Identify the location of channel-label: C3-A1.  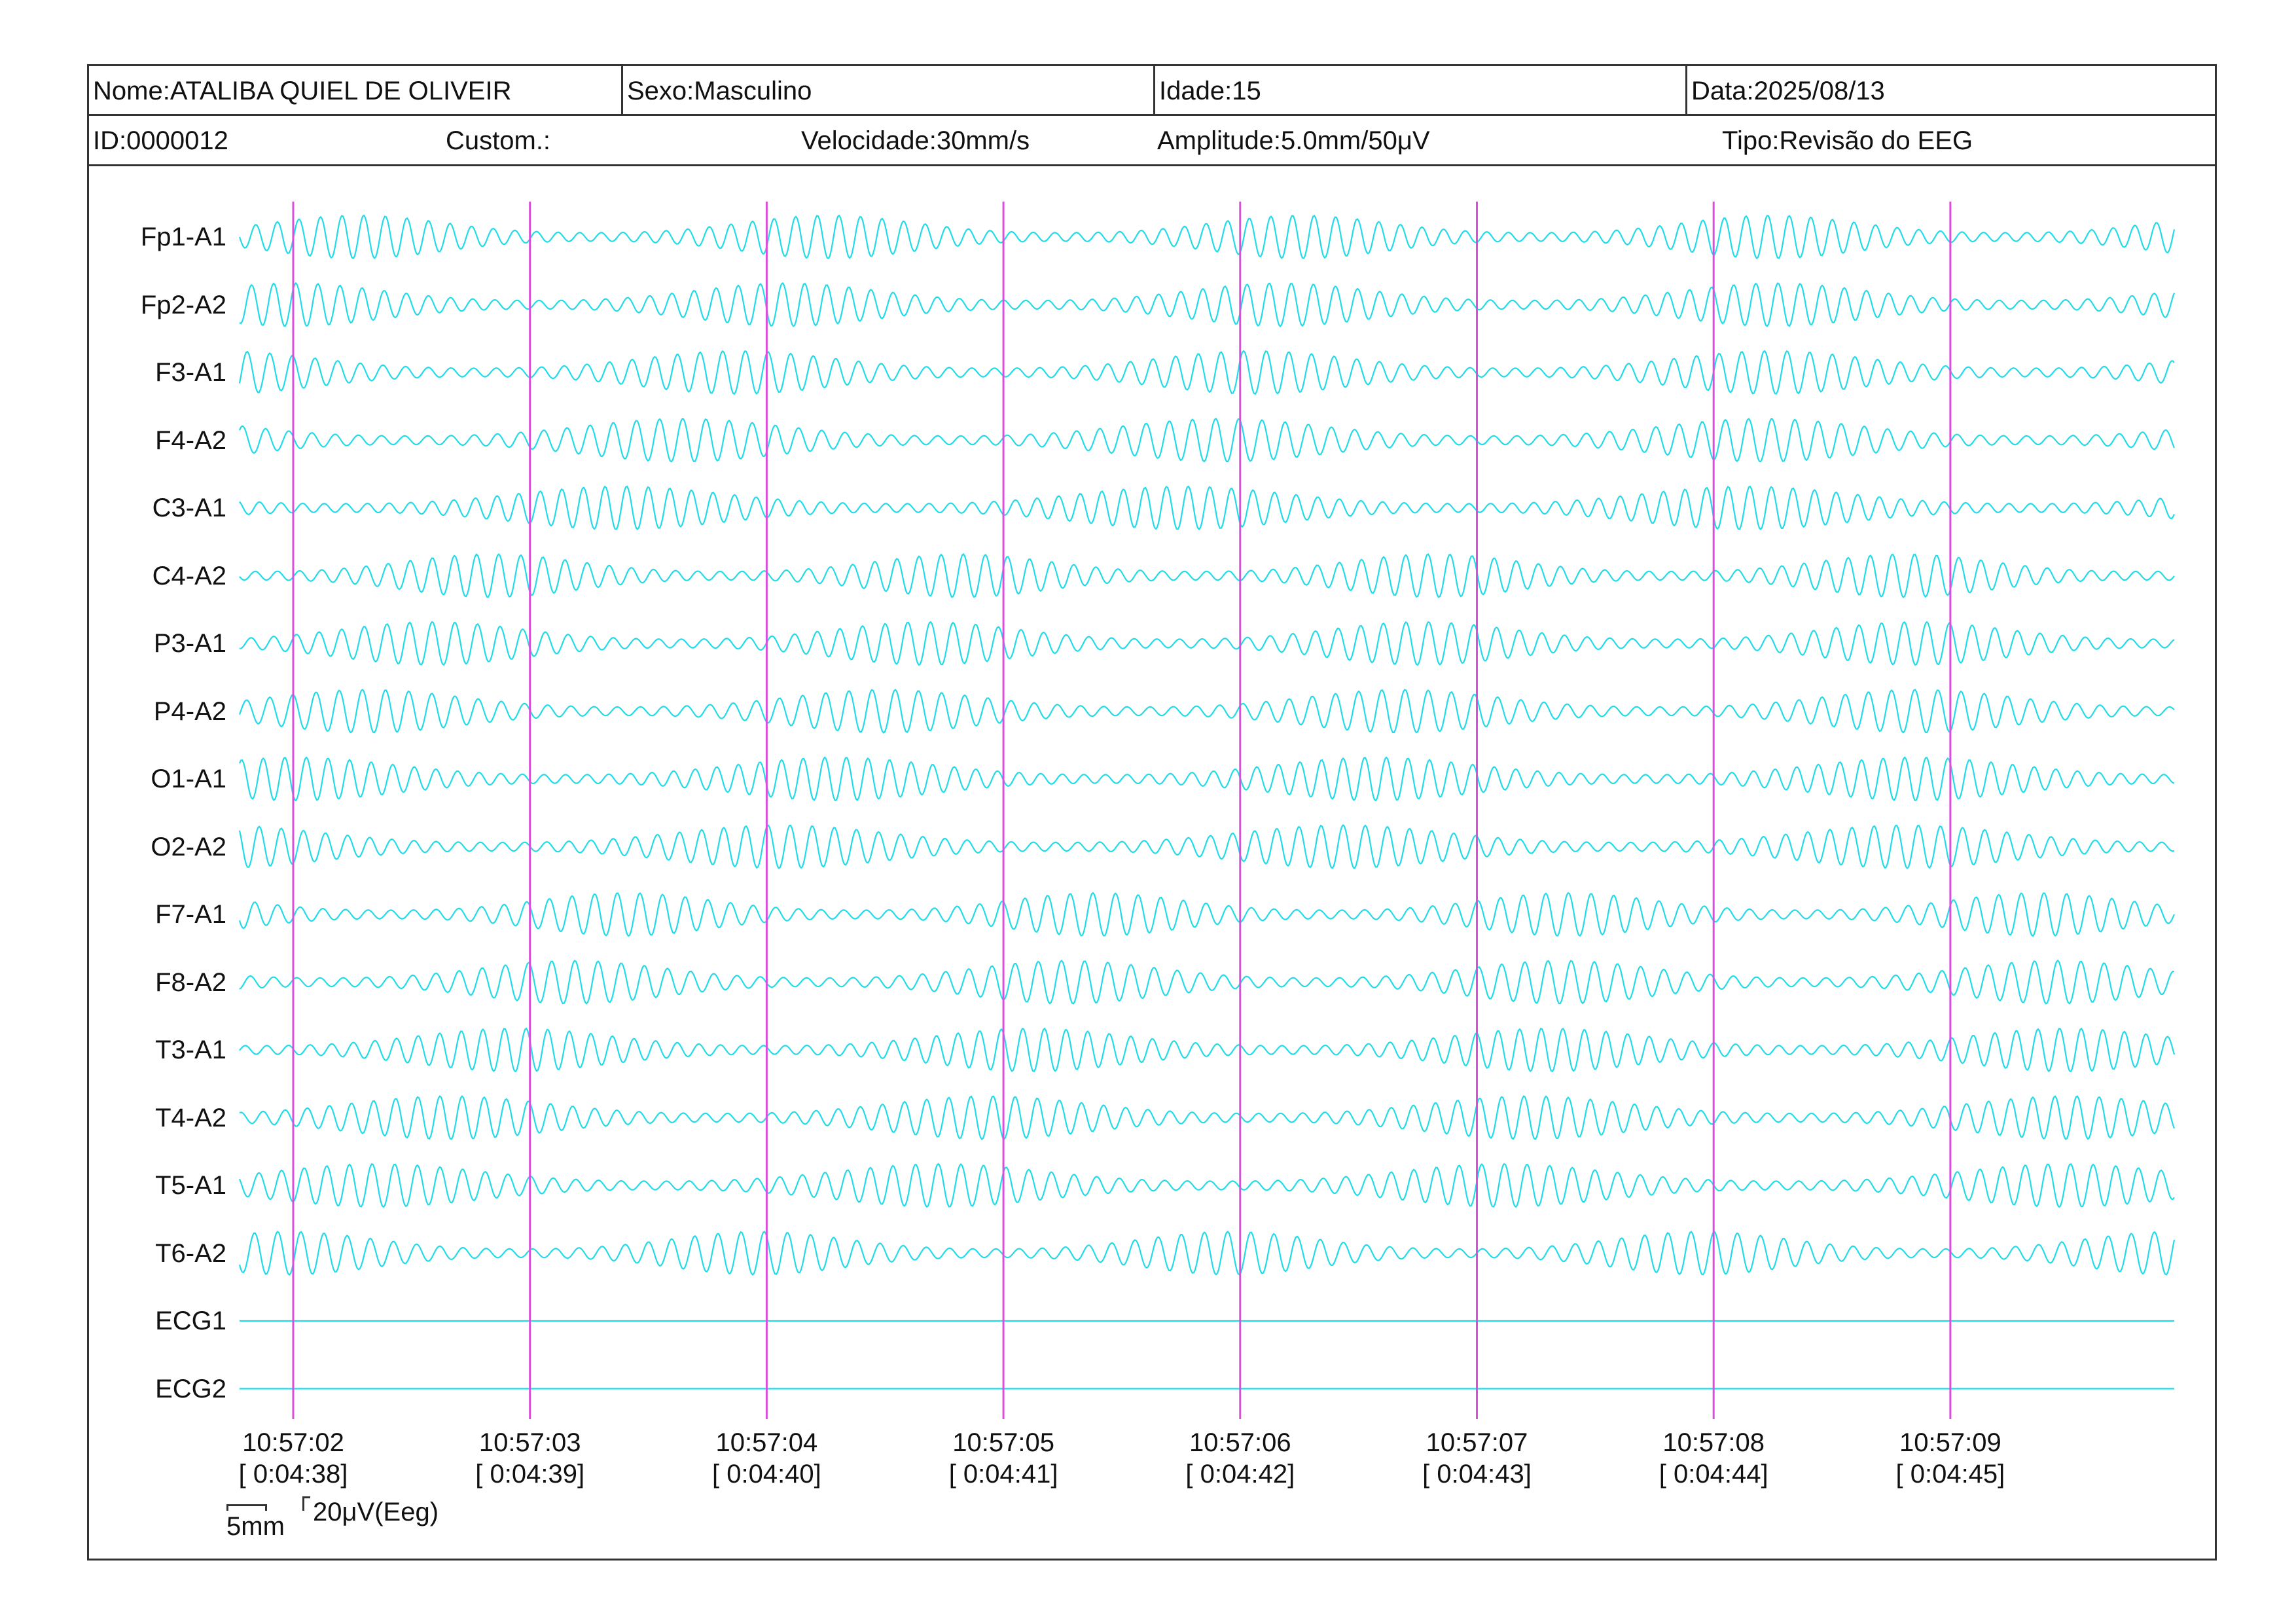
(189, 508).